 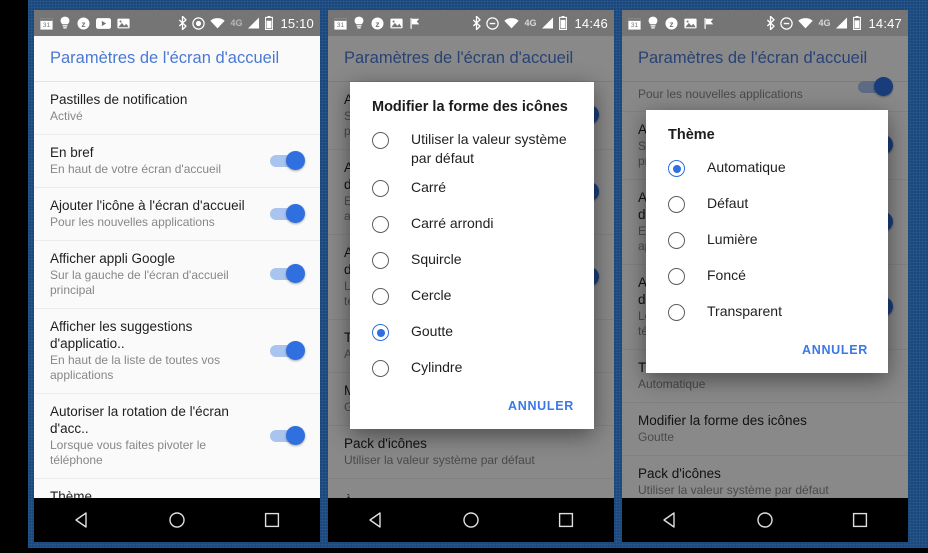 I want to click on page-title-3: Paramètres de l'écran d'accueil, so click(x=753, y=58).